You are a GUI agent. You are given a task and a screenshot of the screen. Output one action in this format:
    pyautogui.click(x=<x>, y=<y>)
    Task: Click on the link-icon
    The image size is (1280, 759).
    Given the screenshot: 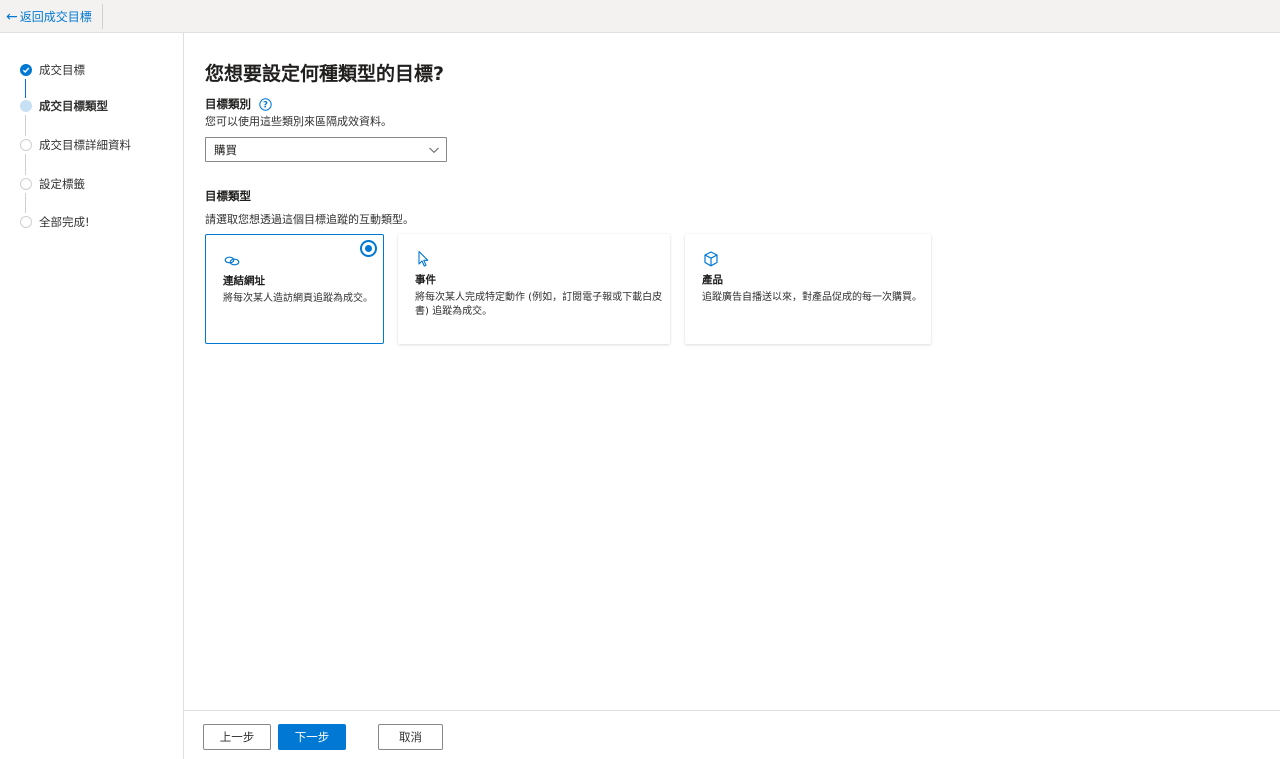 What is the action you would take?
    pyautogui.click(x=232, y=261)
    